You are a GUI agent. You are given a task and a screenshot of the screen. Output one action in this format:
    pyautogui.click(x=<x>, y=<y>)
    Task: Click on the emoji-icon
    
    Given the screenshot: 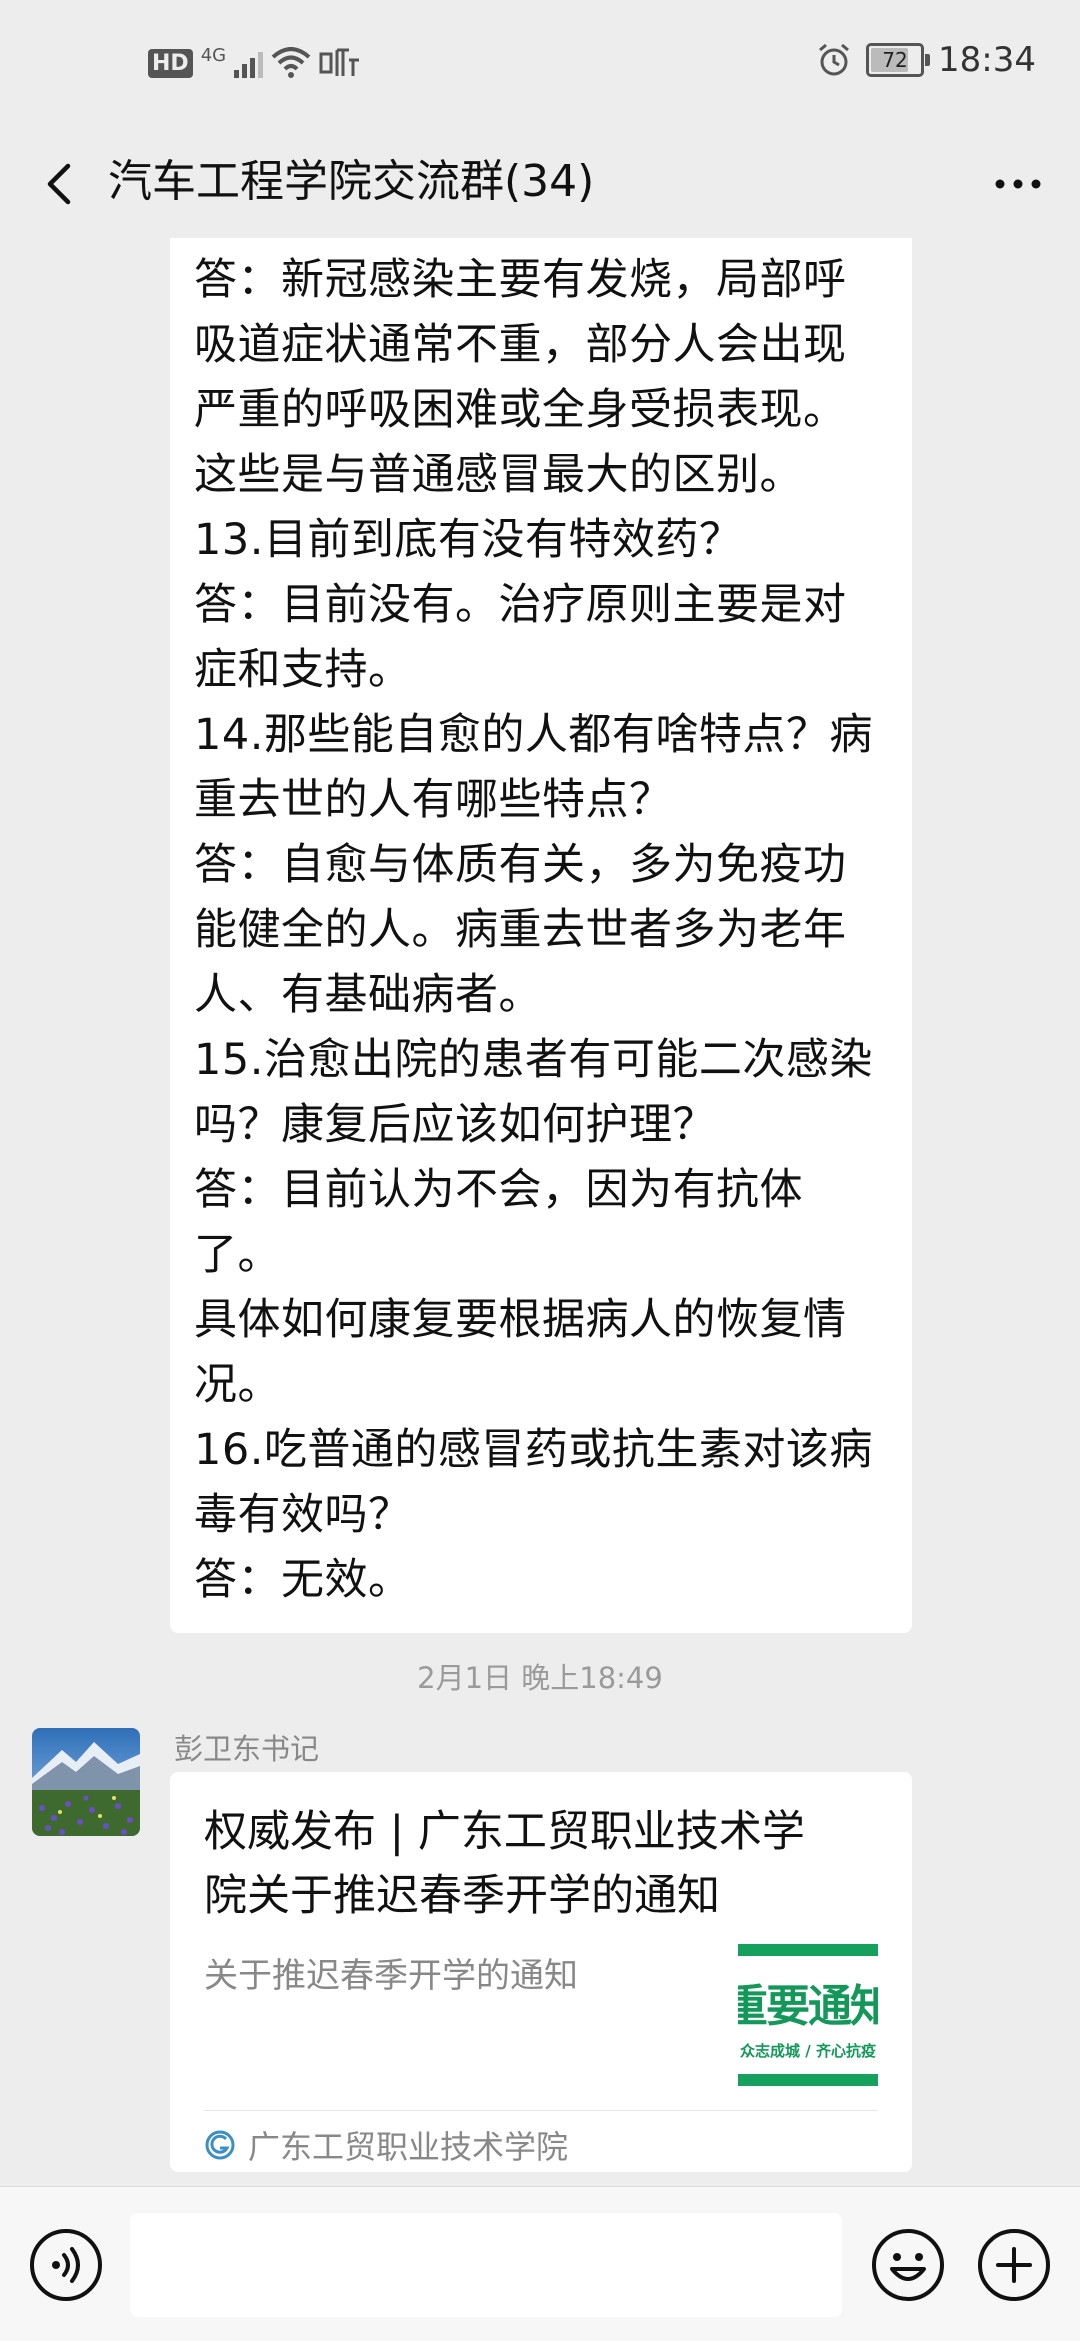 What is the action you would take?
    pyautogui.click(x=908, y=2265)
    